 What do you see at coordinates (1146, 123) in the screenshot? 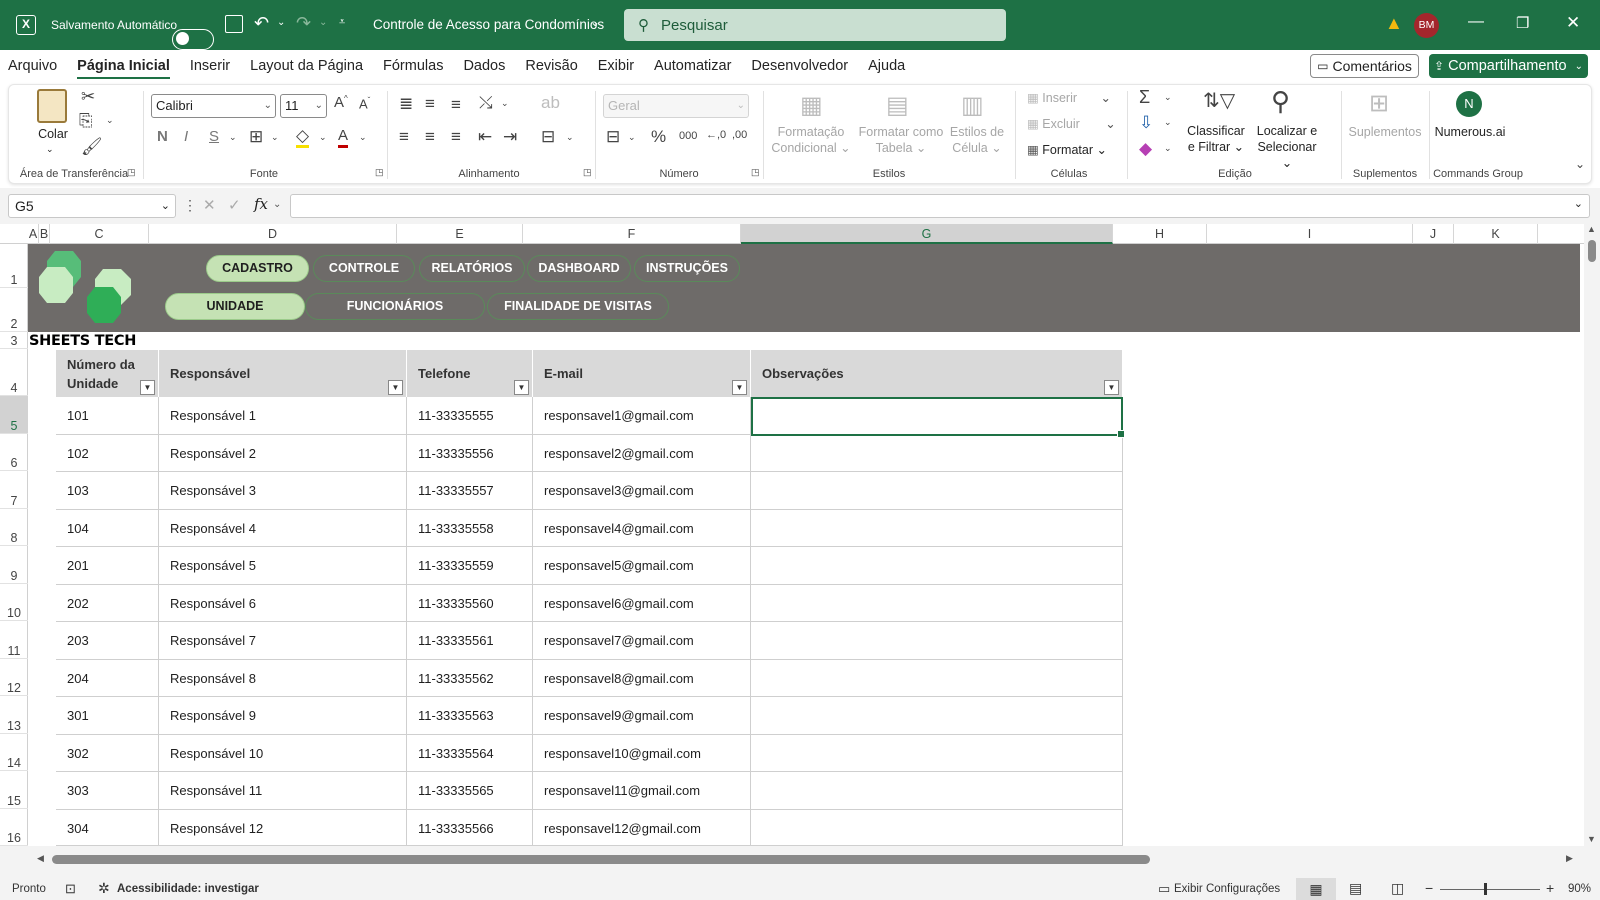
I see `fill-icon: ⇩` at bounding box center [1146, 123].